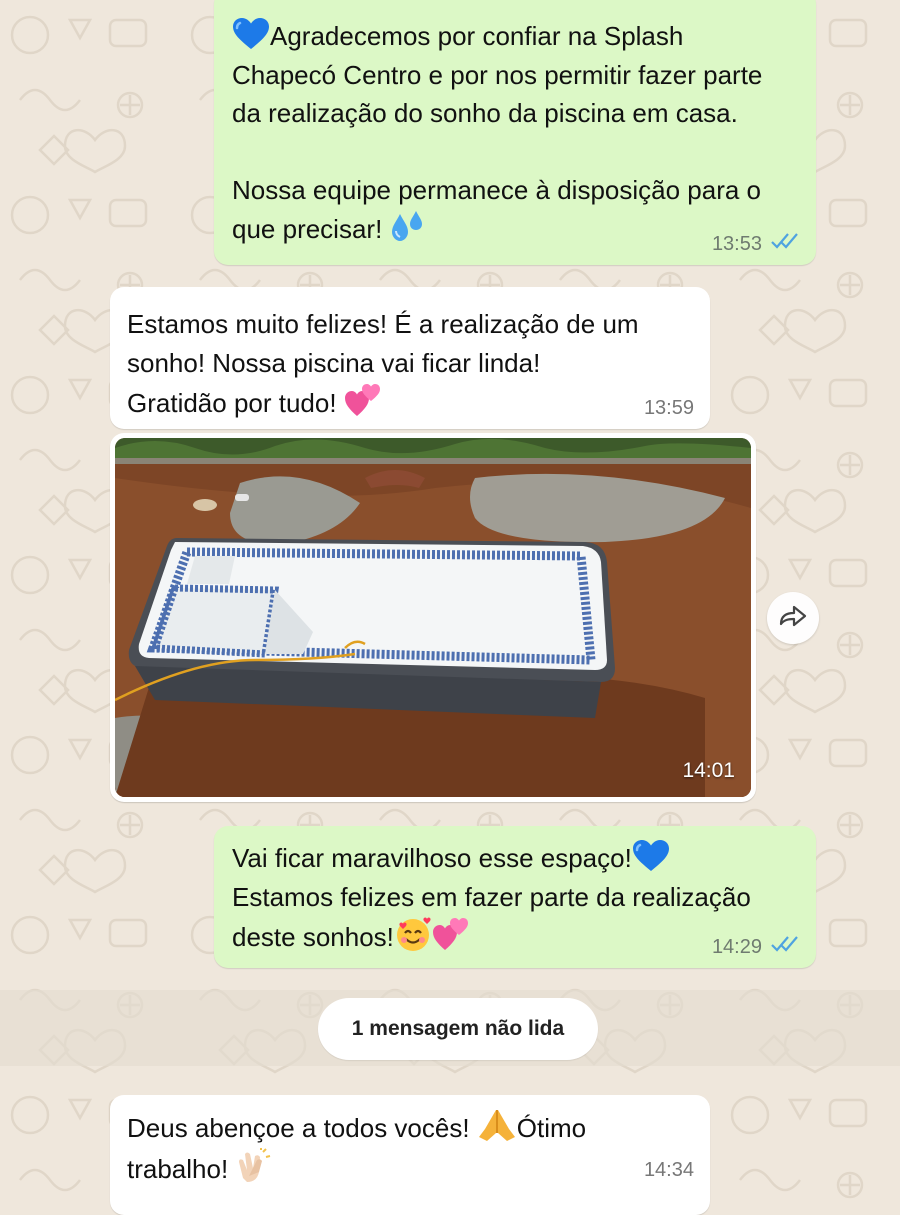 The image size is (900, 1215). I want to click on message-time: 14:34, so click(668, 1170).